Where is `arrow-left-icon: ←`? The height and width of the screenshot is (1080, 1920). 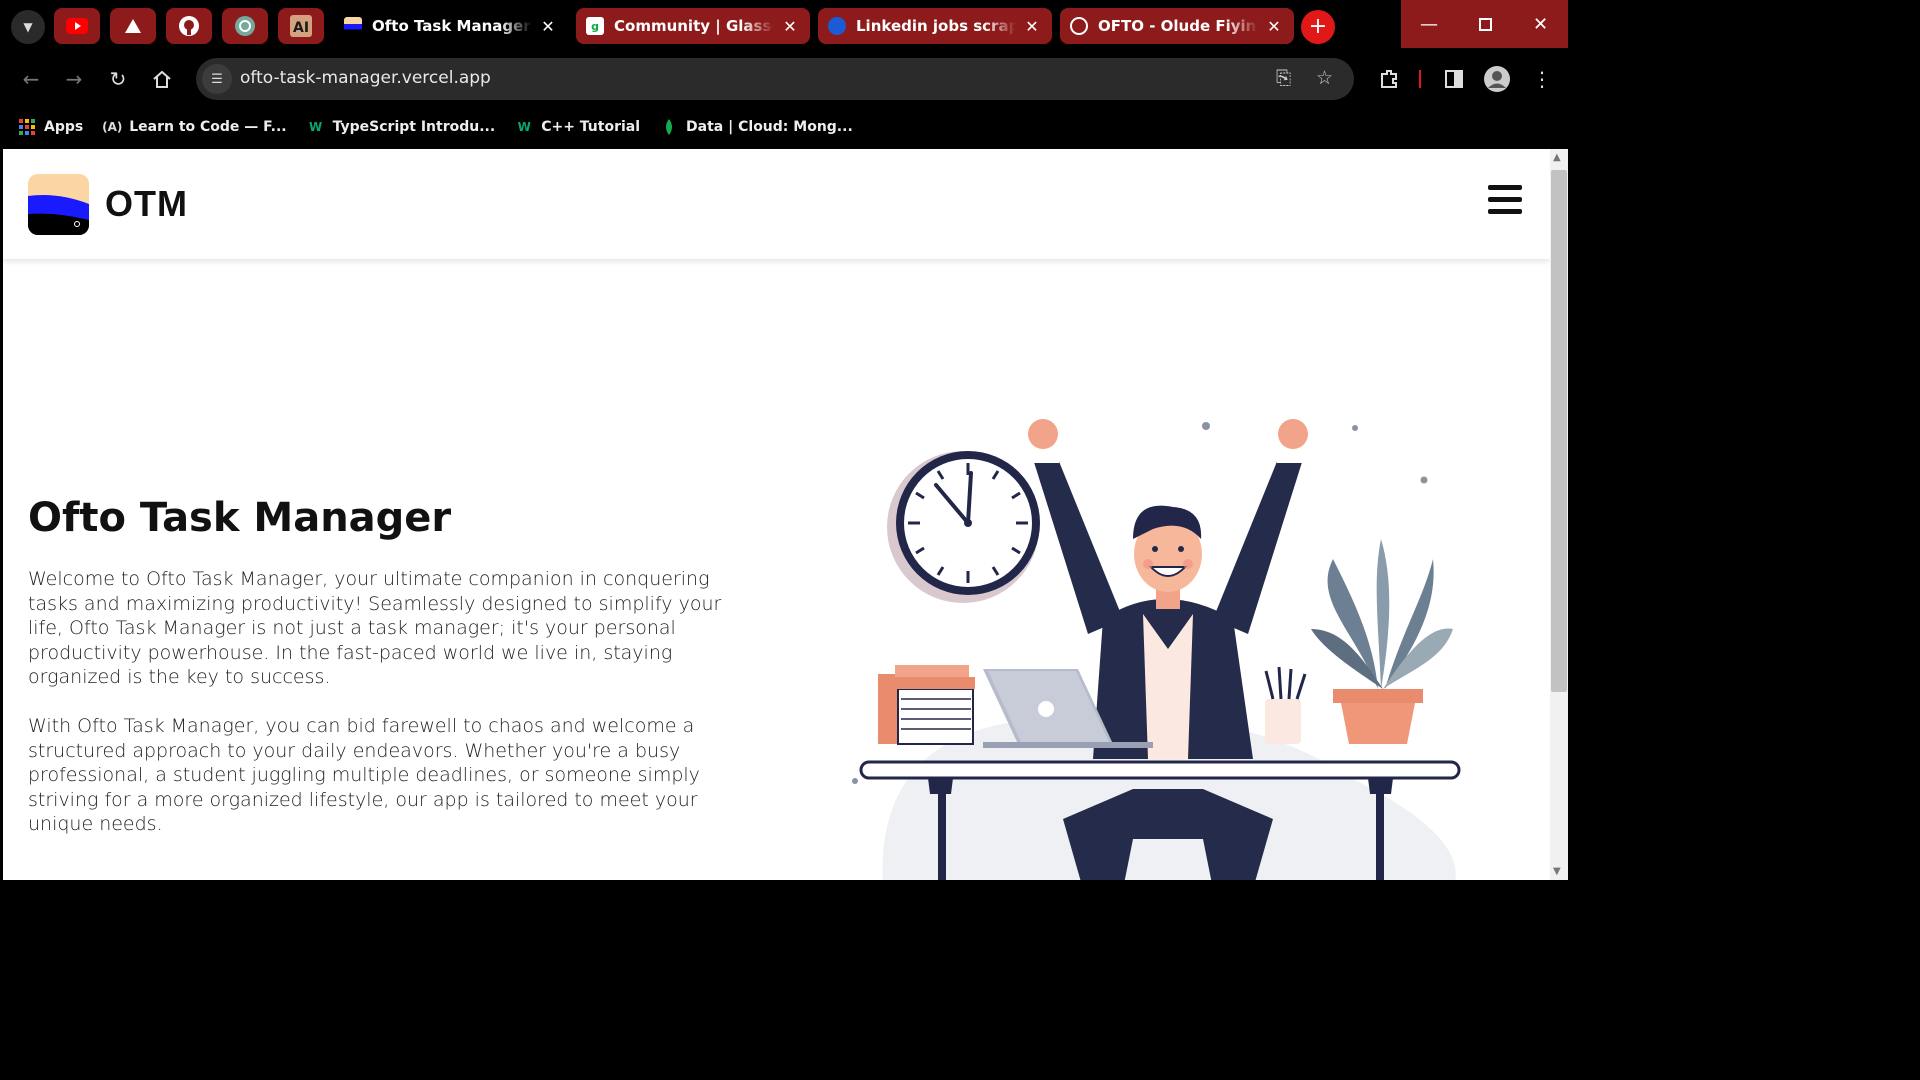
arrow-left-icon: ← is located at coordinates (31, 79).